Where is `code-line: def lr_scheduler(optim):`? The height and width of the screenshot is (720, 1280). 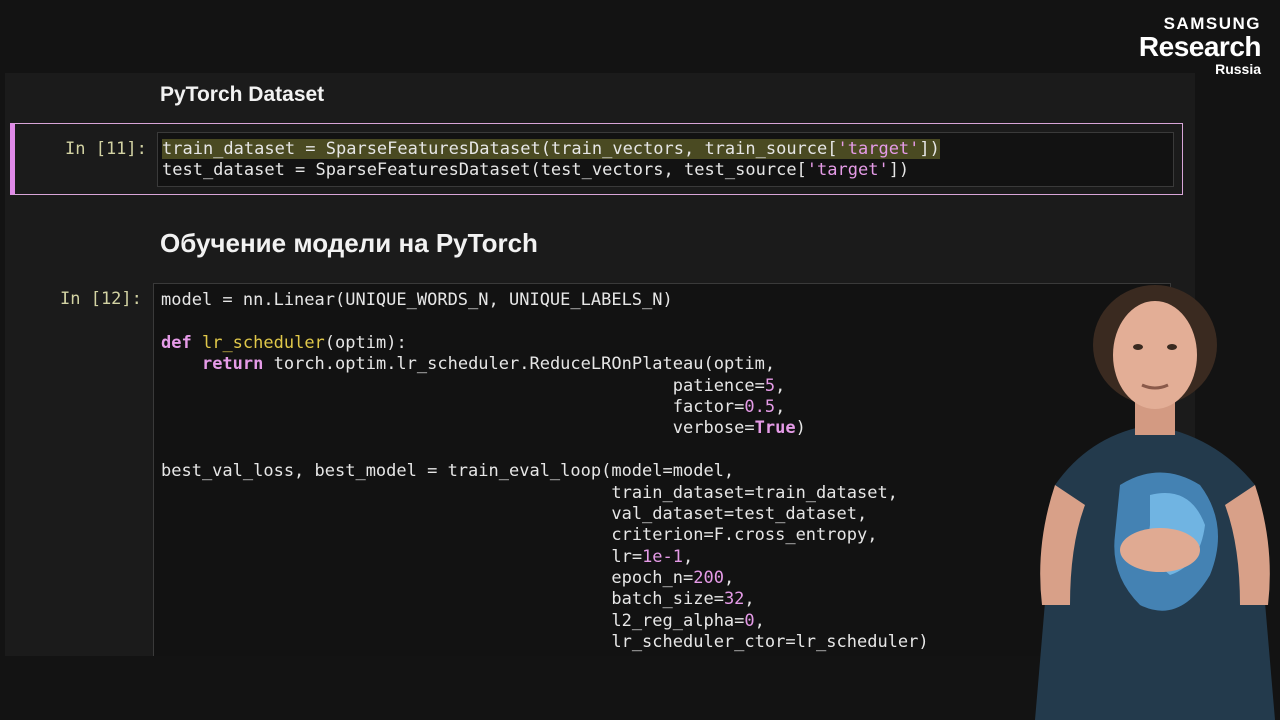
code-line: def lr_scheduler(optim): is located at coordinates (284, 342).